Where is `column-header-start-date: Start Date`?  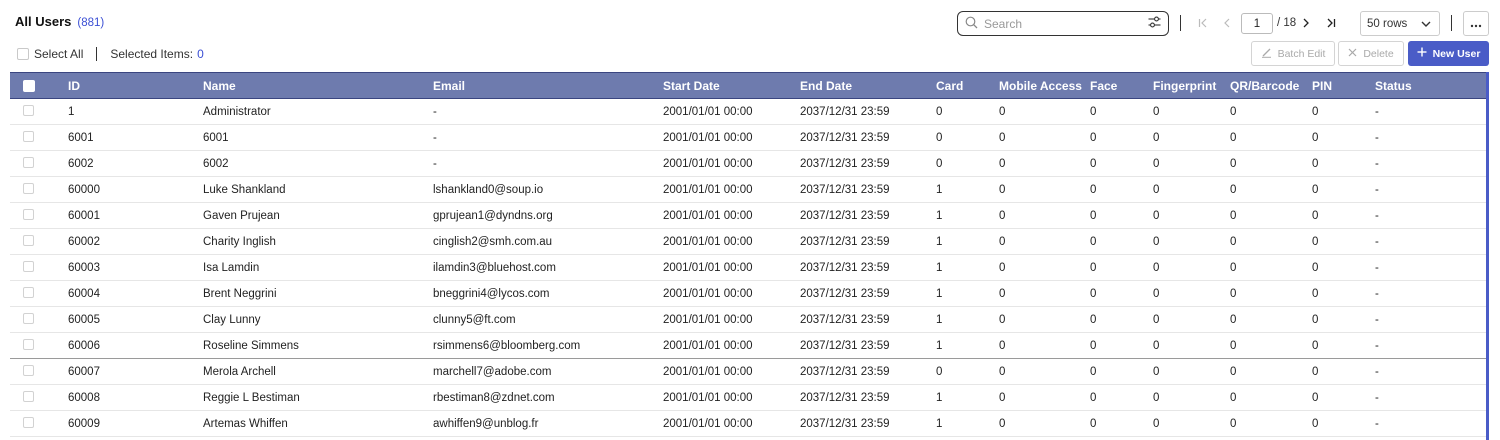
column-header-start-date: Start Date is located at coordinates (731, 85).